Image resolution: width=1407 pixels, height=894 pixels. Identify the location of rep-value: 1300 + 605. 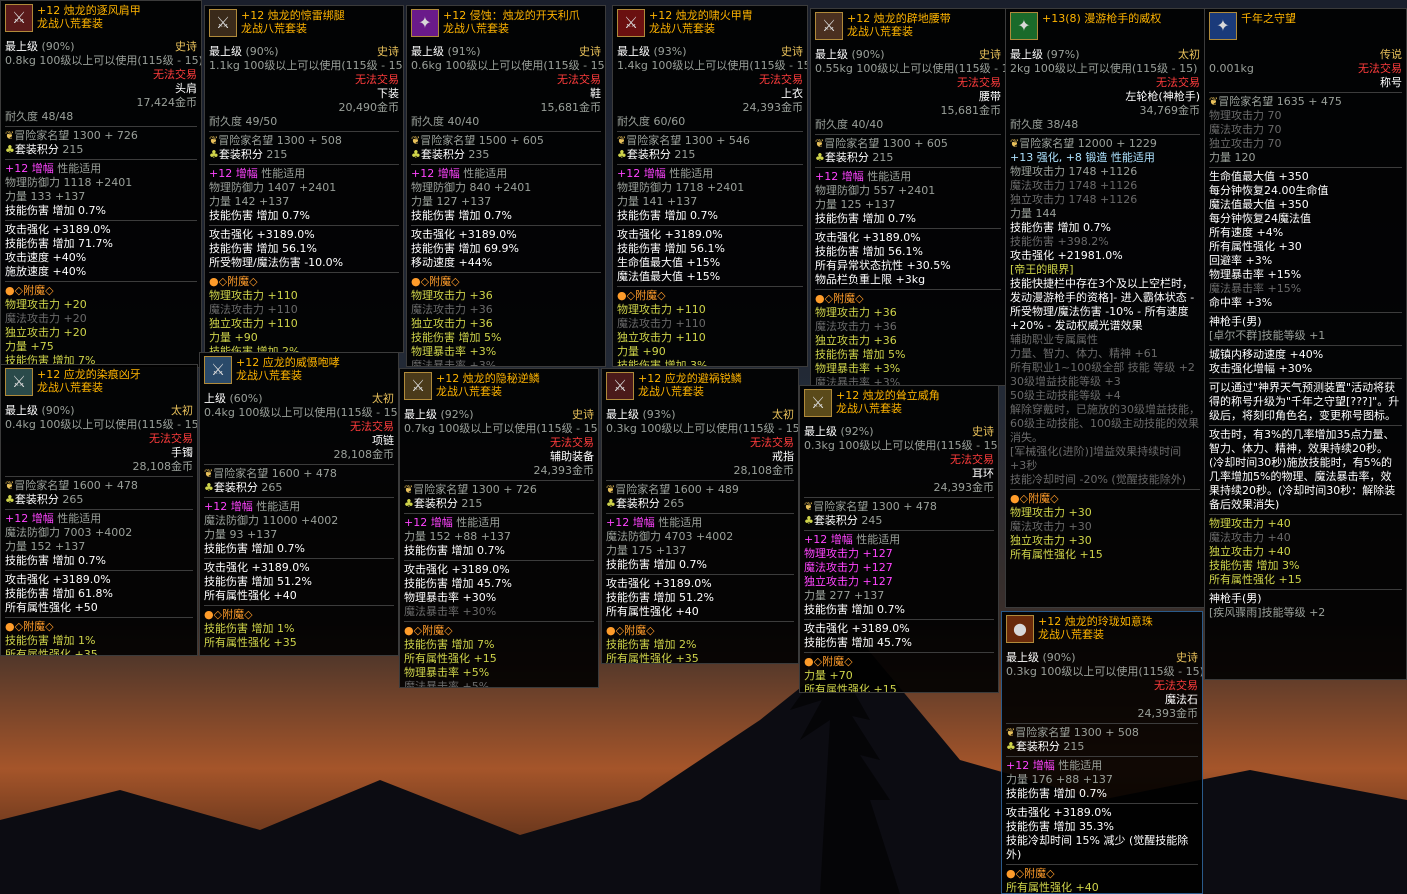
(915, 143).